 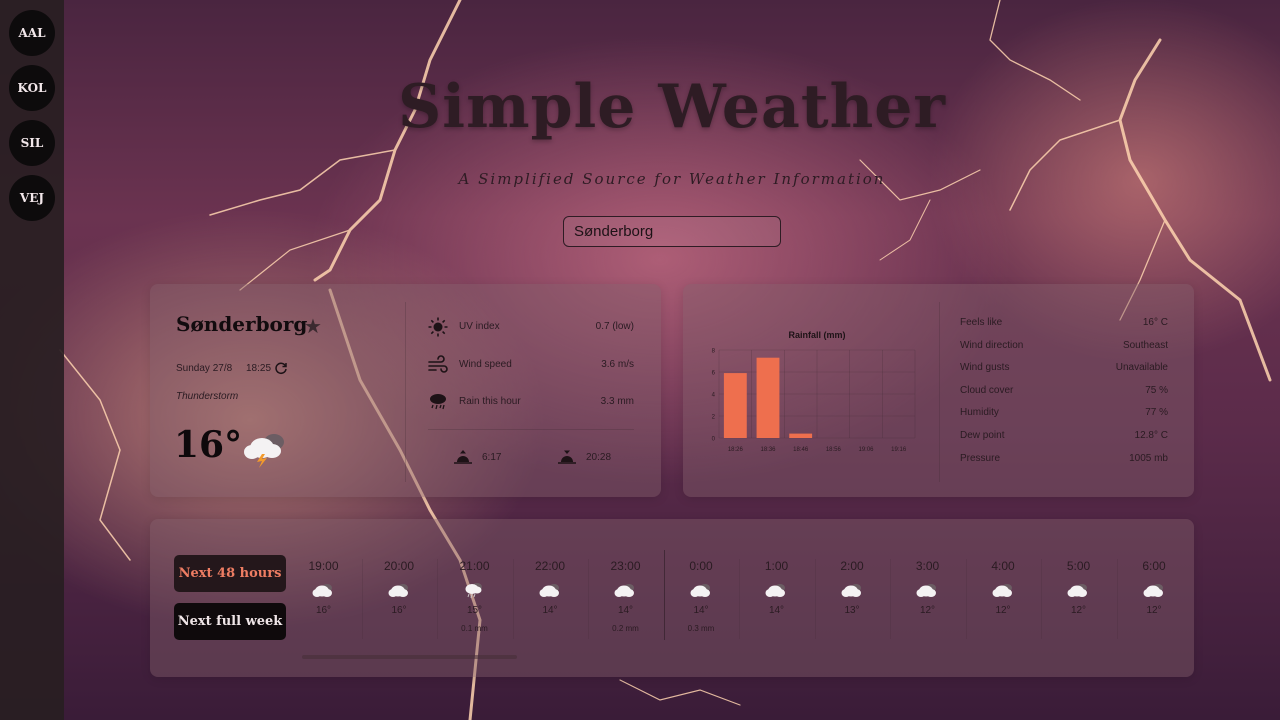 I want to click on sunrise-icon, so click(x=463, y=457).